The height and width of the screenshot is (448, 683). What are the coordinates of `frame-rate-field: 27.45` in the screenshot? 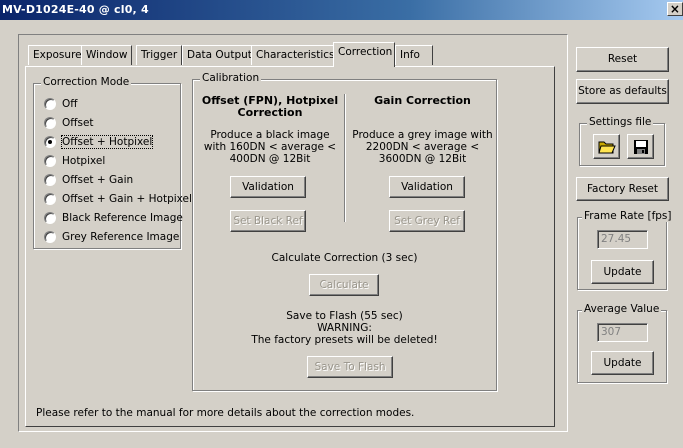 It's located at (622, 239).